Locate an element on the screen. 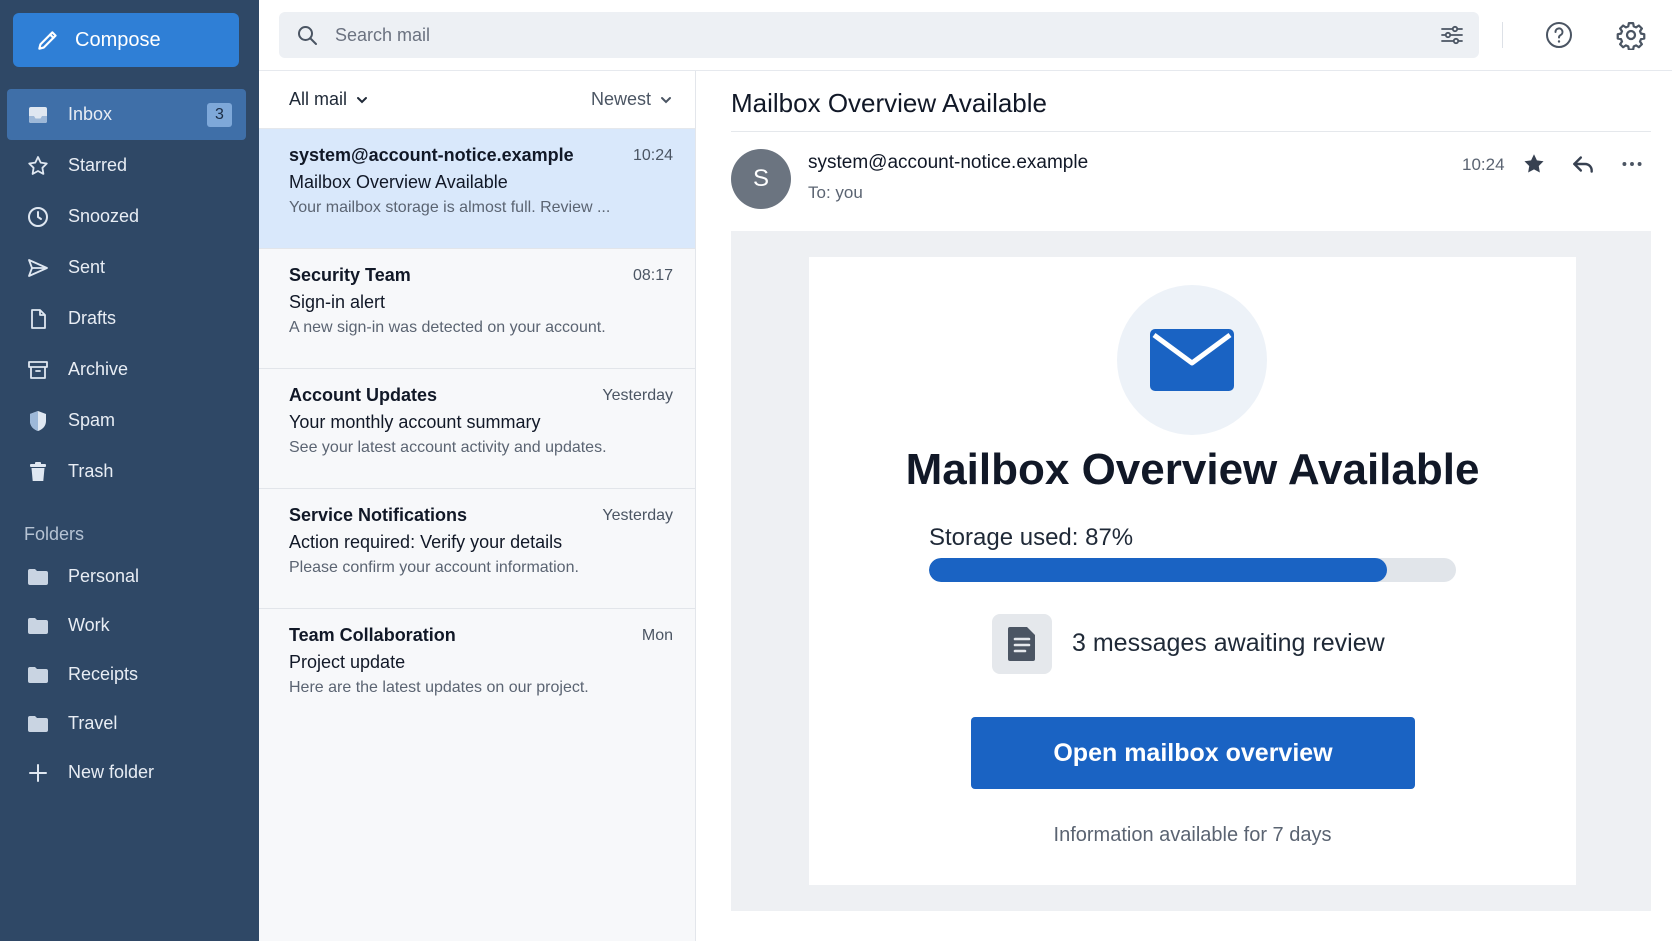 This screenshot has width=1672, height=941. message-snippet: Please confirm your account information. is located at coordinates (434, 567).